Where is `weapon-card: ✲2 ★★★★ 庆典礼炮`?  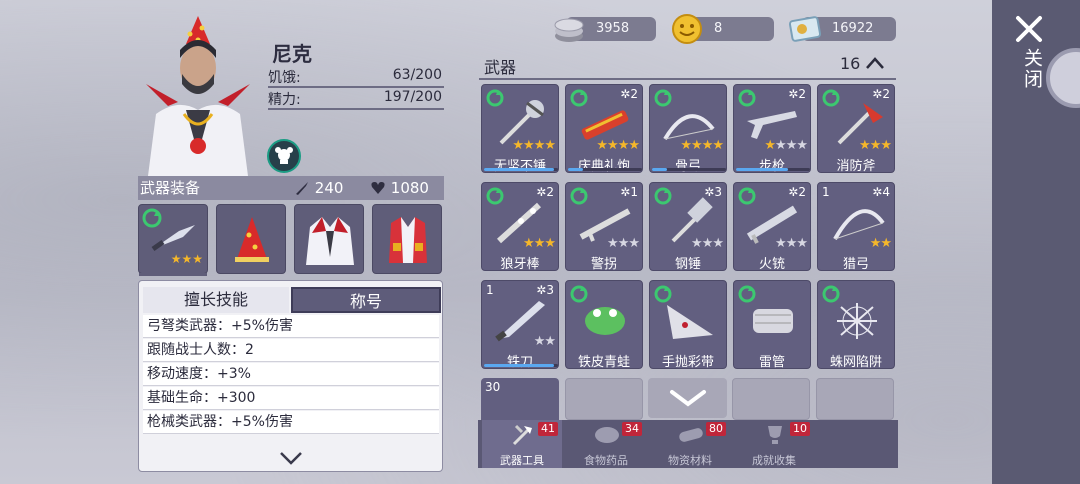 weapon-card: ✲2 ★★★★ 庆典礼炮 is located at coordinates (604, 128).